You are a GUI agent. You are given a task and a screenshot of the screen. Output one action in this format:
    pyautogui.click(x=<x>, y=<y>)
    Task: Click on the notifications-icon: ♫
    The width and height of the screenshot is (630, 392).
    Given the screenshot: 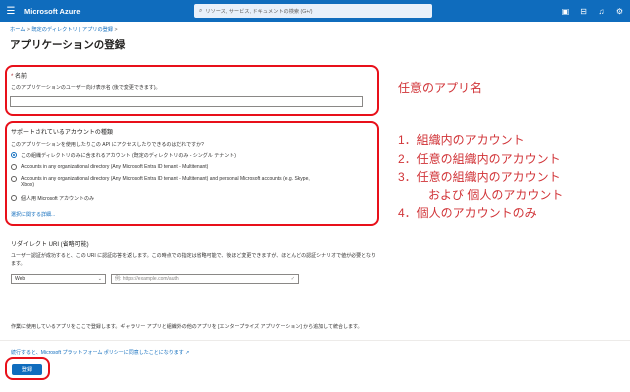 What is the action you would take?
    pyautogui.click(x=601, y=11)
    